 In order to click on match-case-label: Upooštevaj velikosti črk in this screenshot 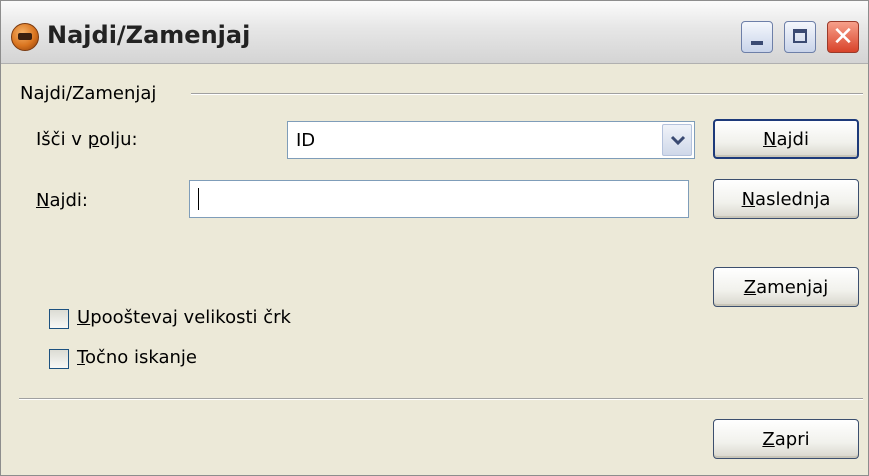, I will do `click(184, 317)`.